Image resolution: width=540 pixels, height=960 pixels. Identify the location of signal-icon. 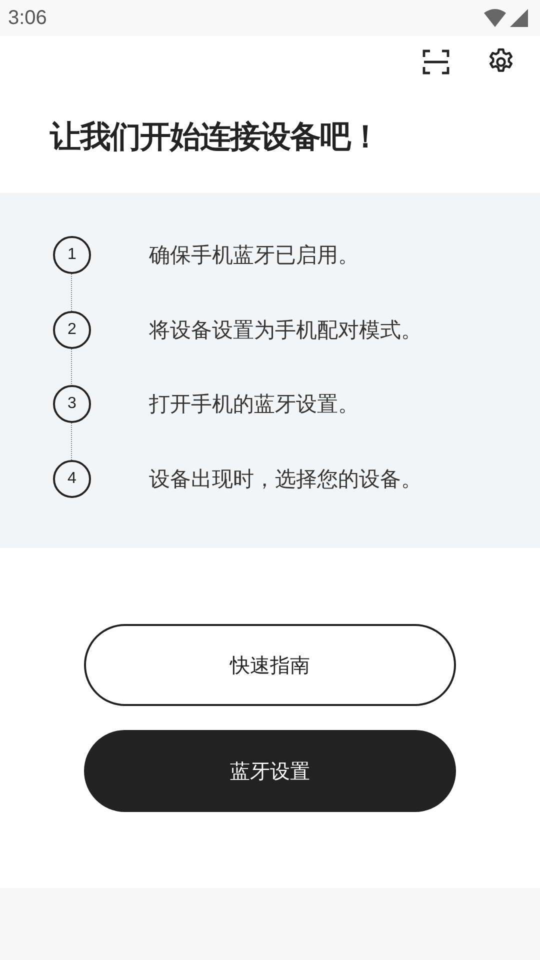
(519, 18).